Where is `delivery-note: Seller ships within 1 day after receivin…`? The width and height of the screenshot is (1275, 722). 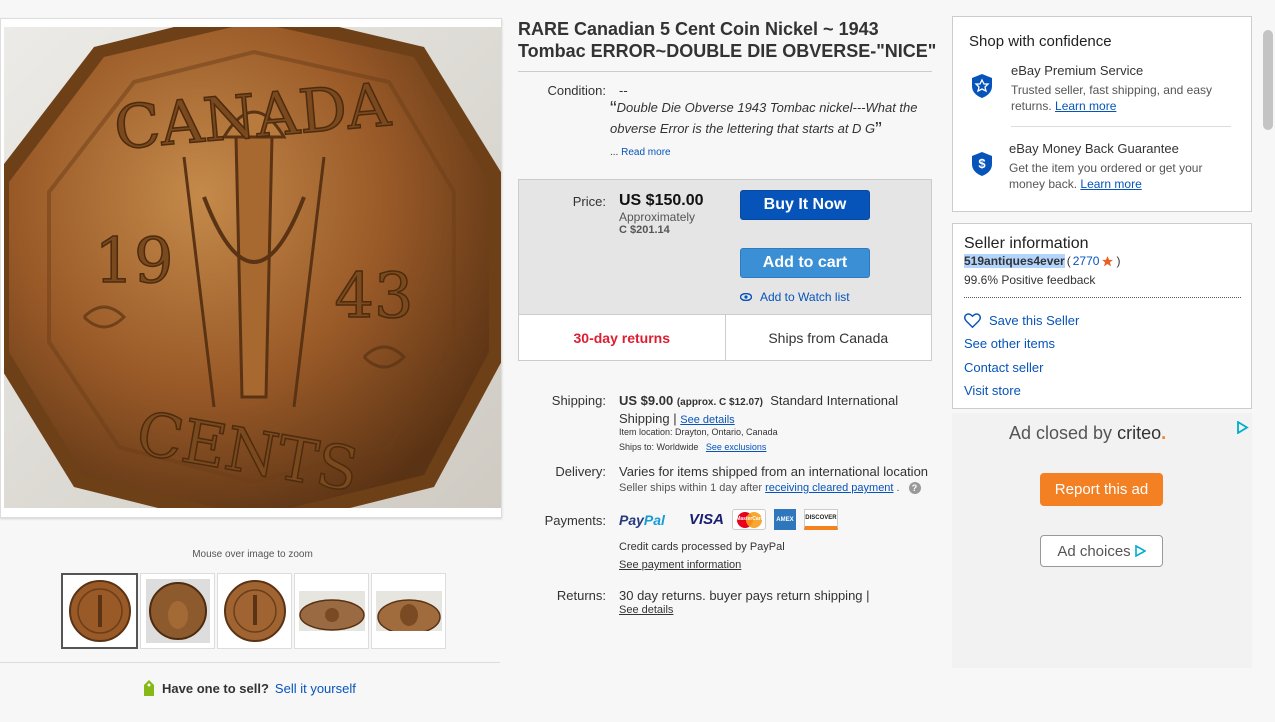
delivery-note: Seller ships within 1 day after receivin… is located at coordinates (770, 488).